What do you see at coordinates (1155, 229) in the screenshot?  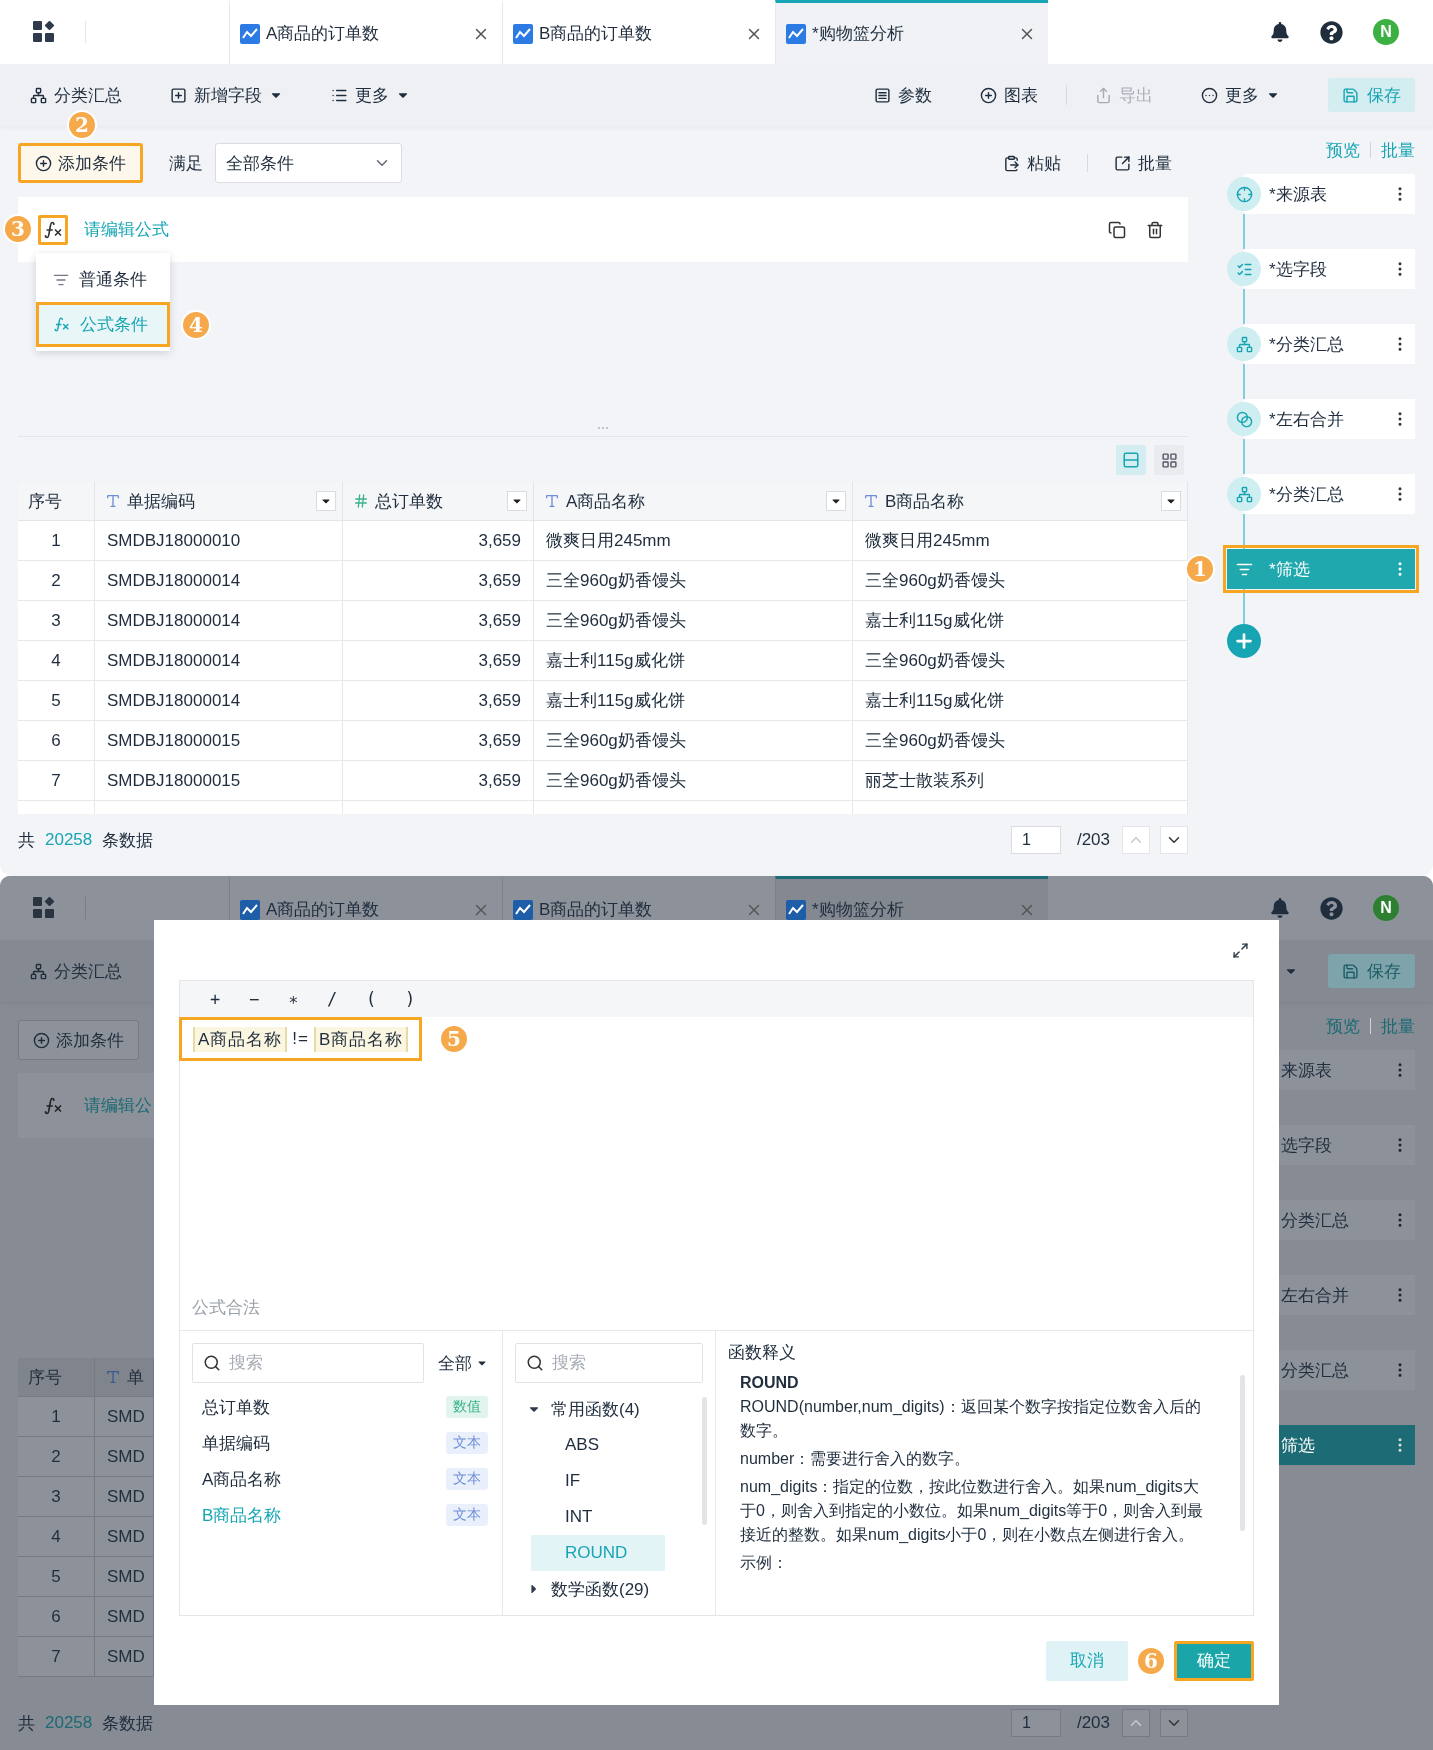 I see `delete-icon` at bounding box center [1155, 229].